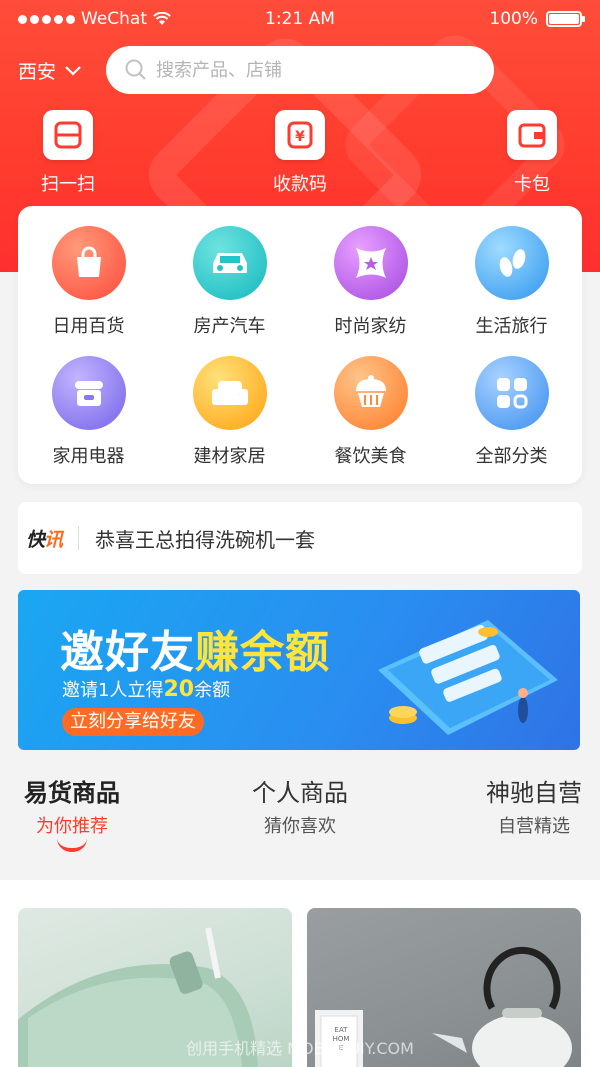 This screenshot has width=600, height=1067. What do you see at coordinates (511, 393) in the screenshot?
I see `grid-icon` at bounding box center [511, 393].